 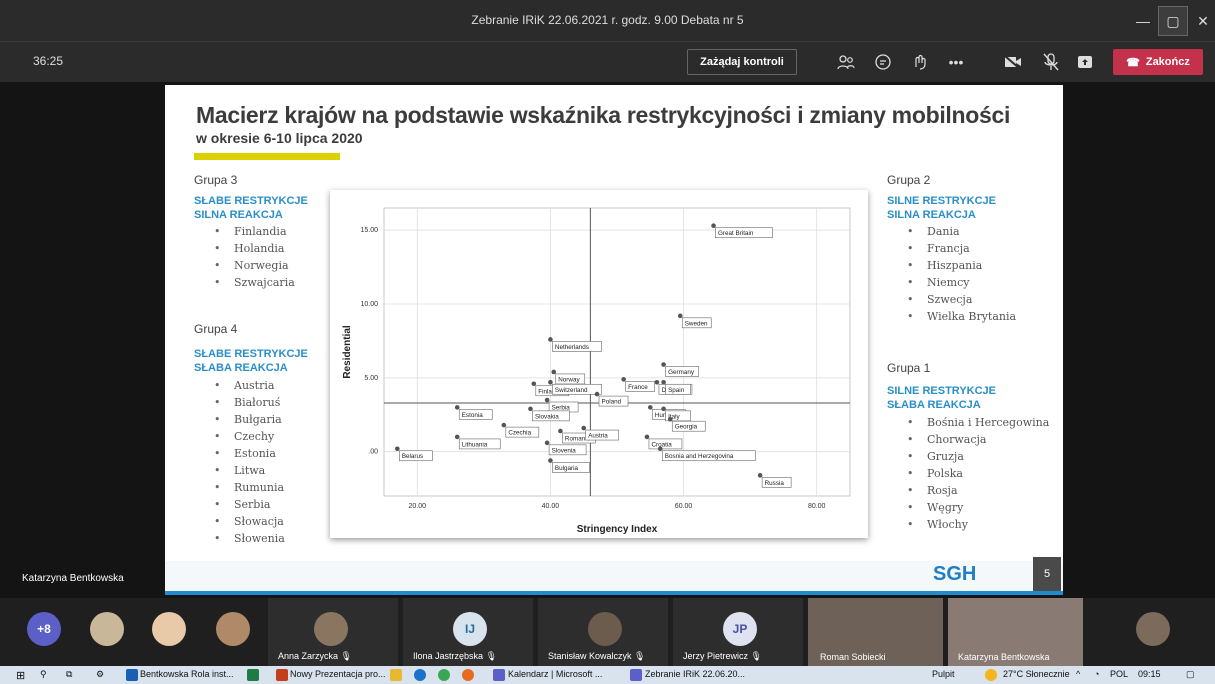 What do you see at coordinates (736, 233) in the screenshot?
I see `point-label: Great Britain` at bounding box center [736, 233].